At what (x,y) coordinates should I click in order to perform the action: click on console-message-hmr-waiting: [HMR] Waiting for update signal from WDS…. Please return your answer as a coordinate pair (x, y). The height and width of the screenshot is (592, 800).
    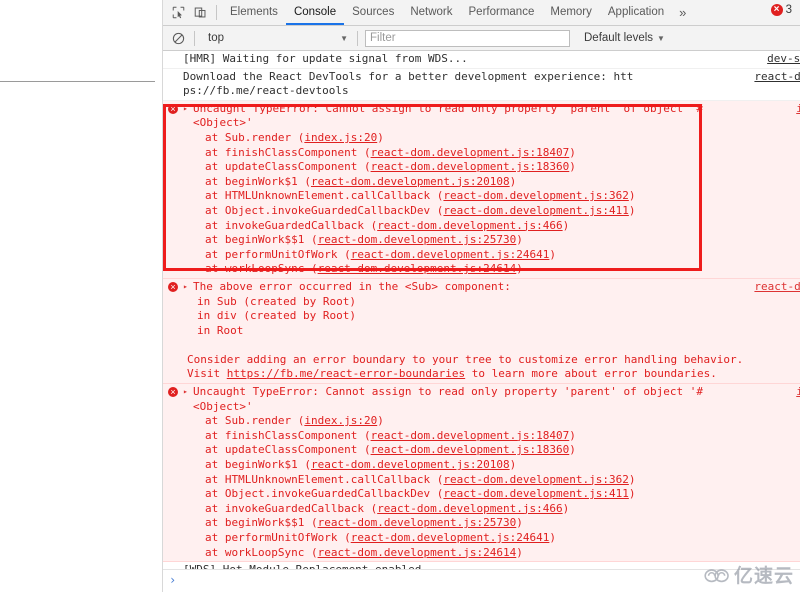
    Looking at the image, I should click on (481, 60).